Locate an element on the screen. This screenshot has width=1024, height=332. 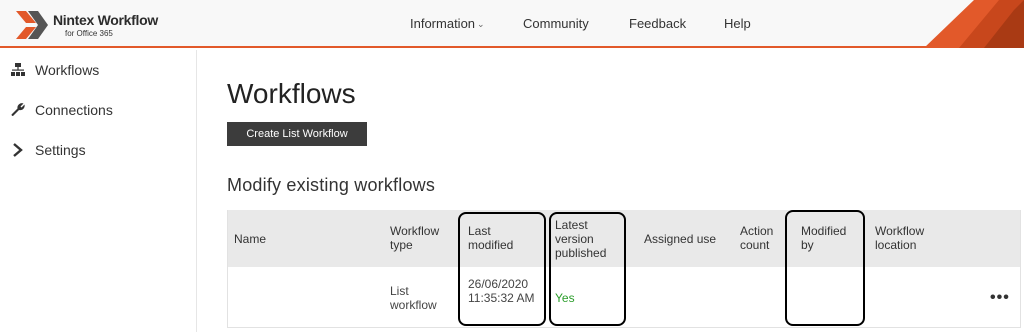
page-title: Workflows is located at coordinates (291, 93).